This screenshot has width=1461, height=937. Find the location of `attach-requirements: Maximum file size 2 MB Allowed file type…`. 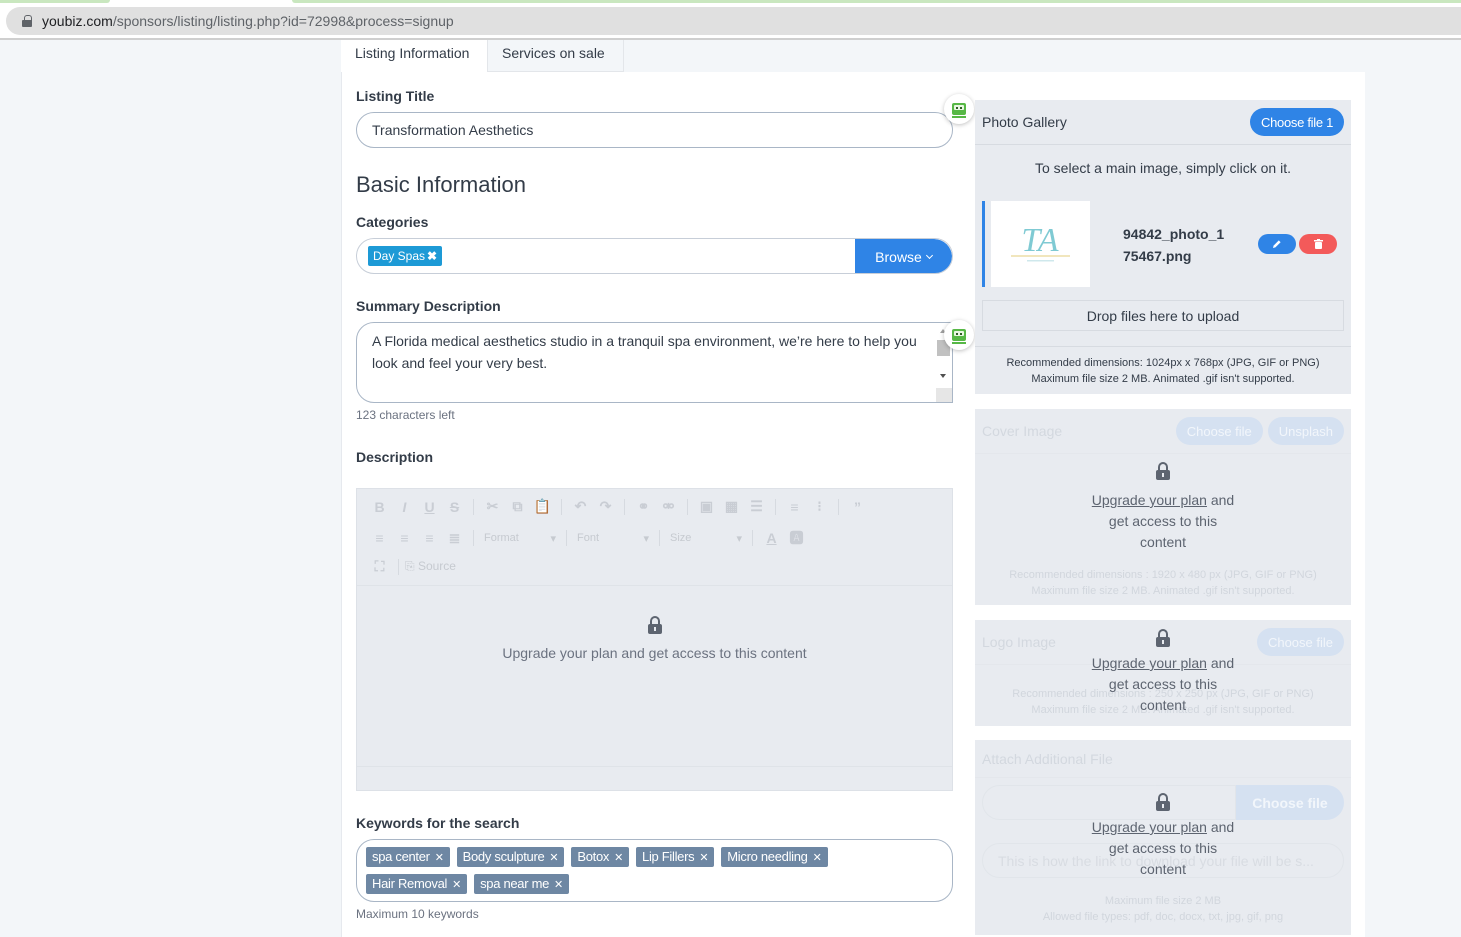

attach-requirements: Maximum file size 2 MB Allowed file type… is located at coordinates (1163, 909).